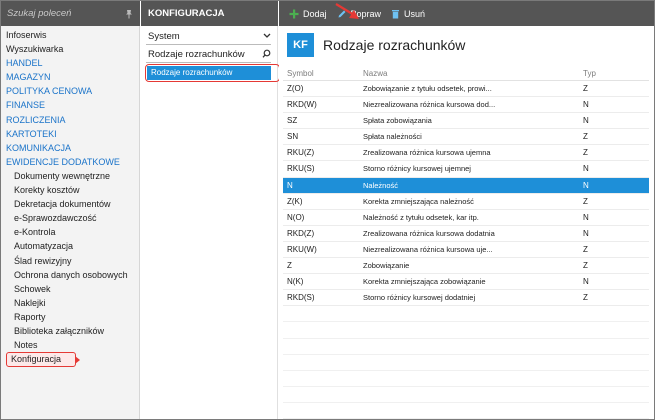 The height and width of the screenshot is (420, 655). I want to click on add-button: Dodaj, so click(308, 14).